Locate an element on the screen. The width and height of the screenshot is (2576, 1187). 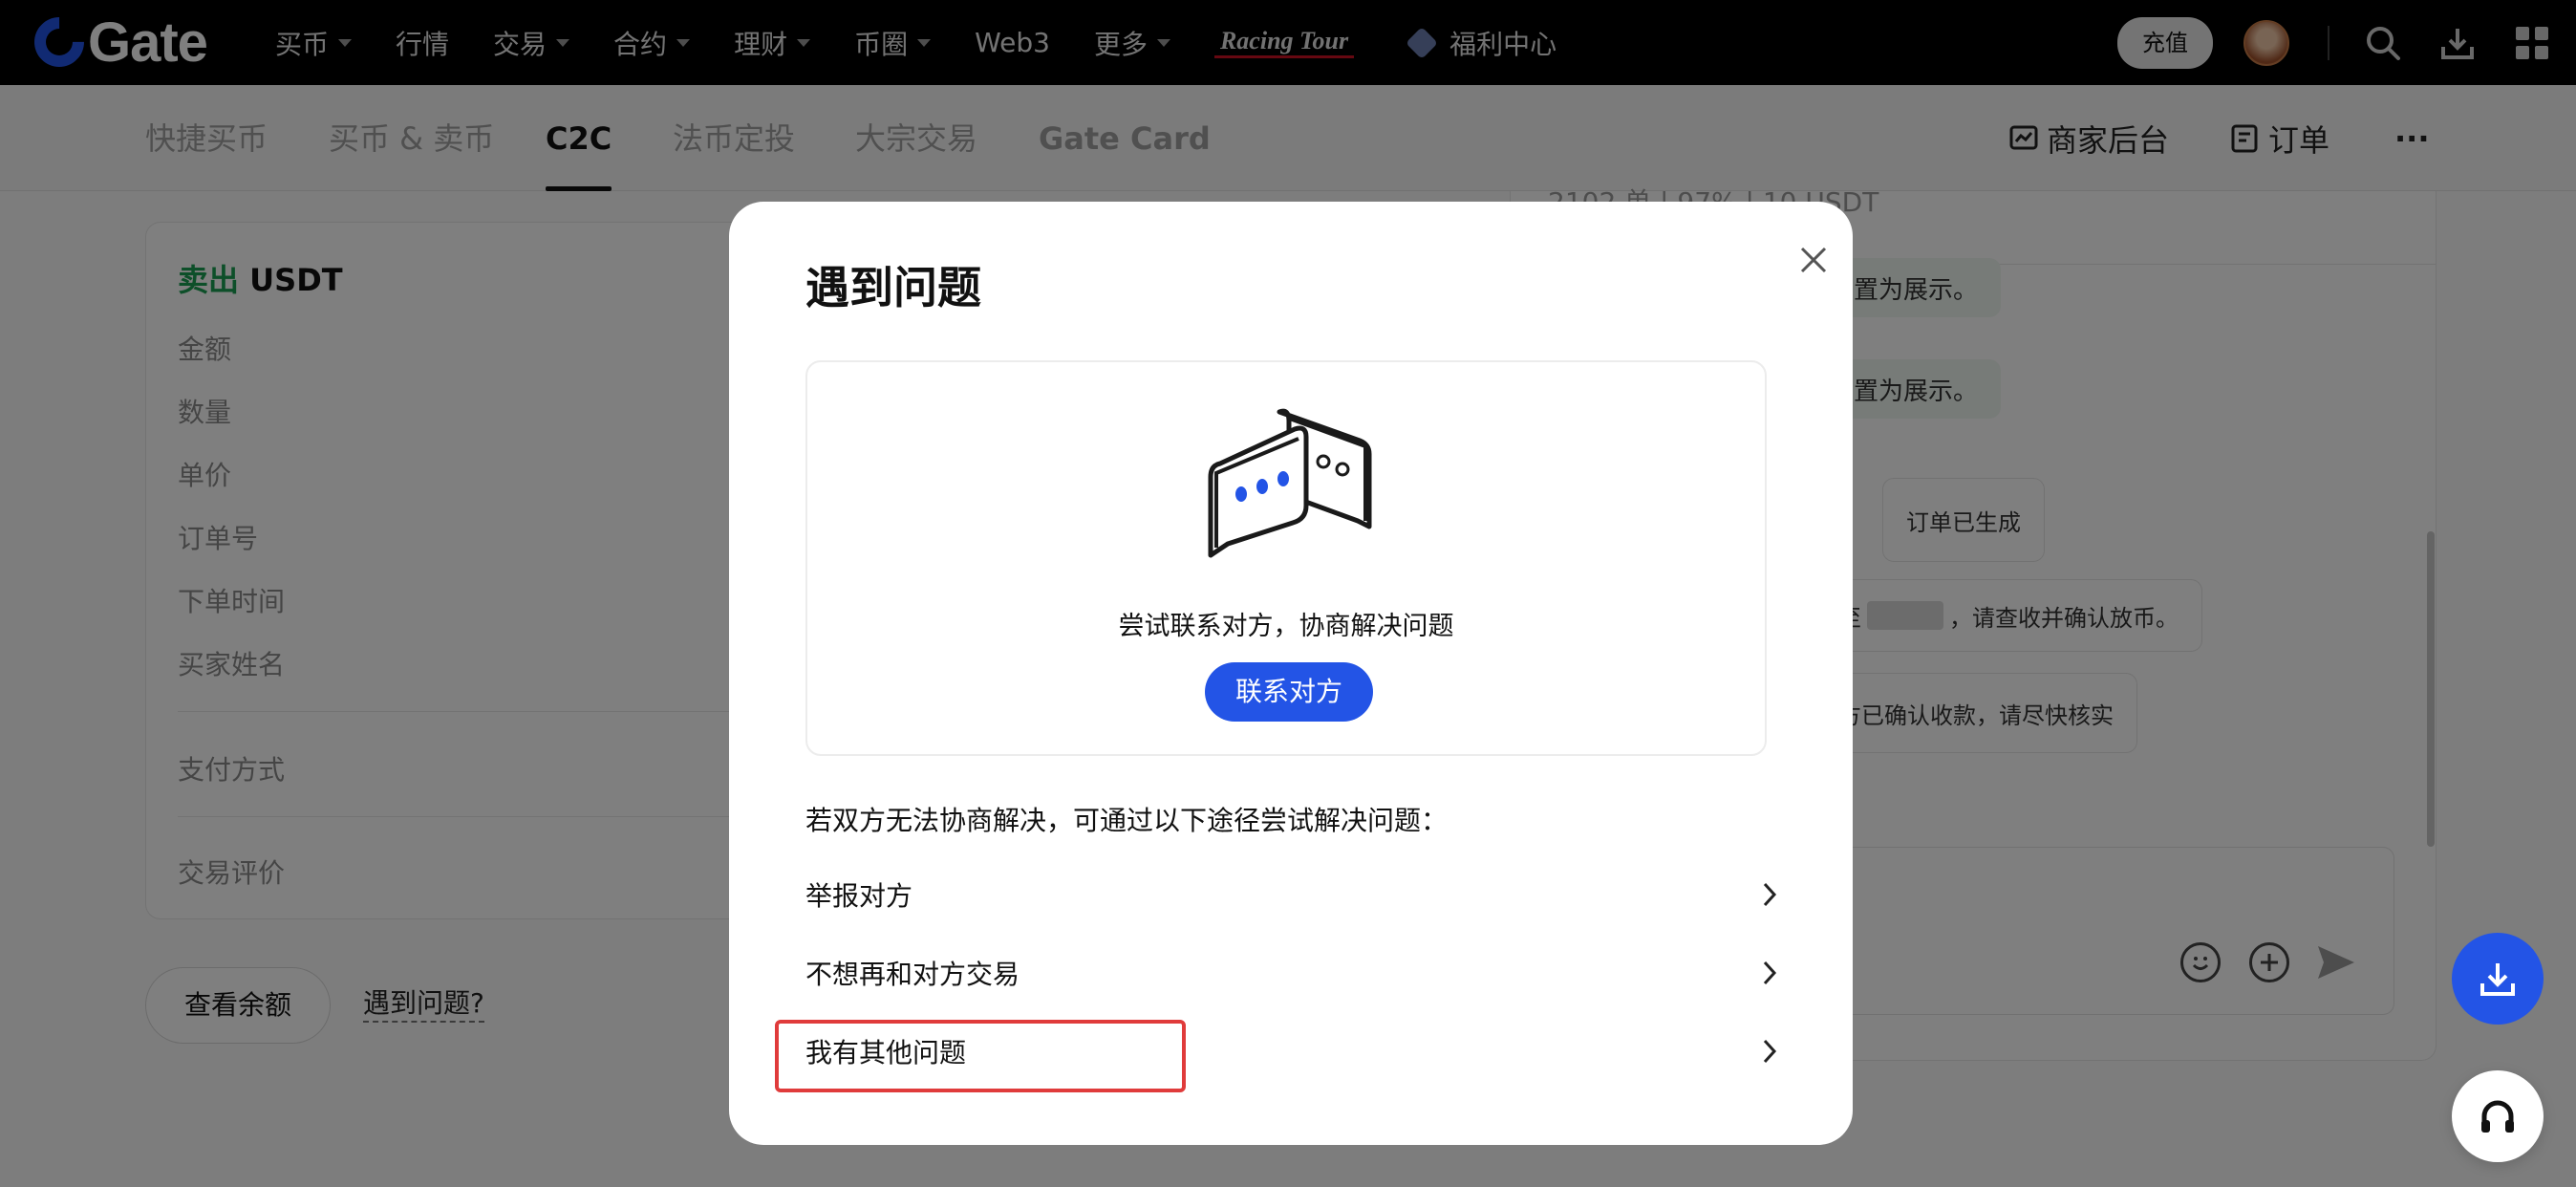
download-icon is located at coordinates (2497, 979).